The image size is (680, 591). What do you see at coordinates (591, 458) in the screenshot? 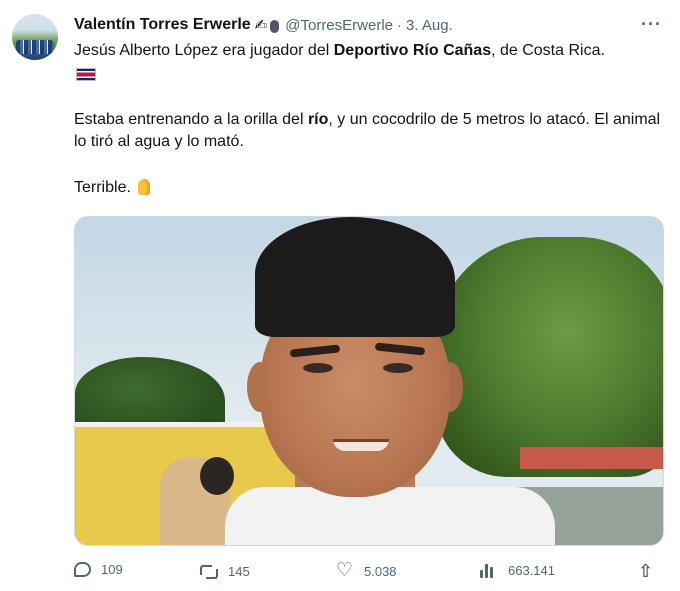
I see `photo-red-roof` at bounding box center [591, 458].